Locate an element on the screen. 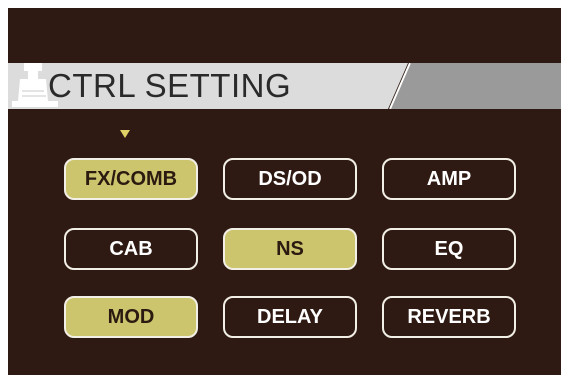 This screenshot has width=569, height=383. fx-comb-button: FX/COMB is located at coordinates (131, 179).